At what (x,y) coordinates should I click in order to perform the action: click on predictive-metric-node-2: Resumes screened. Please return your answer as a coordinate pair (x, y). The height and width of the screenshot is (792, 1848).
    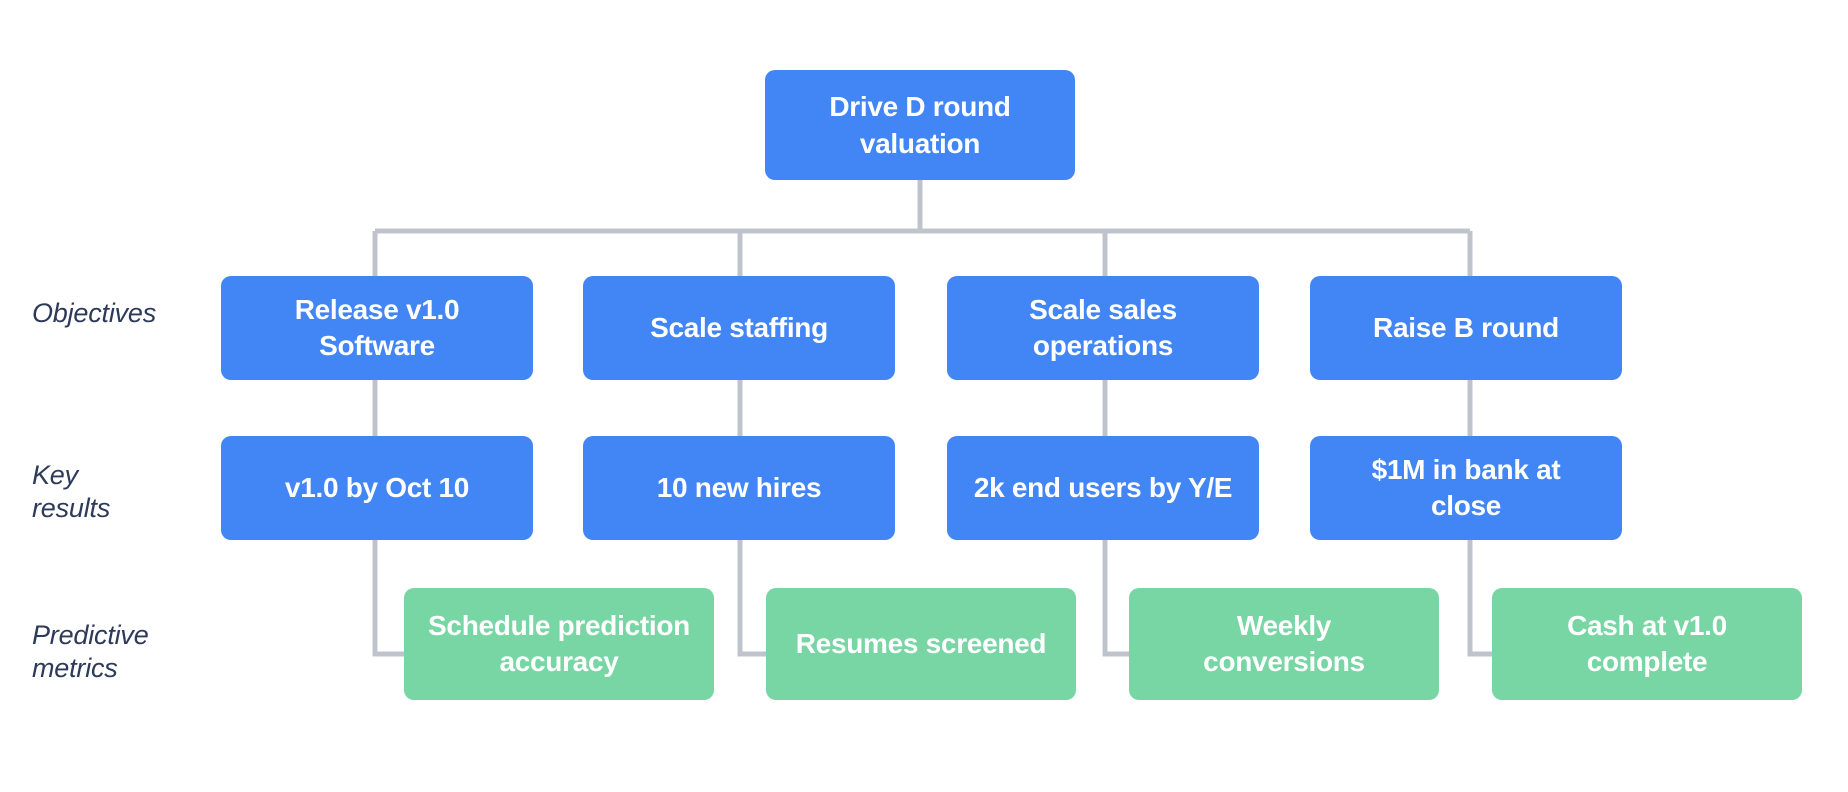
    Looking at the image, I should click on (921, 644).